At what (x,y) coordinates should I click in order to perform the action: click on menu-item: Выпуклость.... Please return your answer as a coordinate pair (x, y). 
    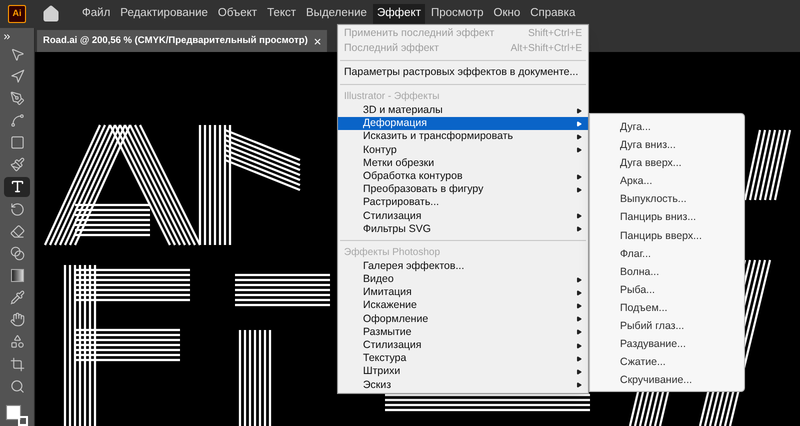
    Looking at the image, I should click on (667, 199).